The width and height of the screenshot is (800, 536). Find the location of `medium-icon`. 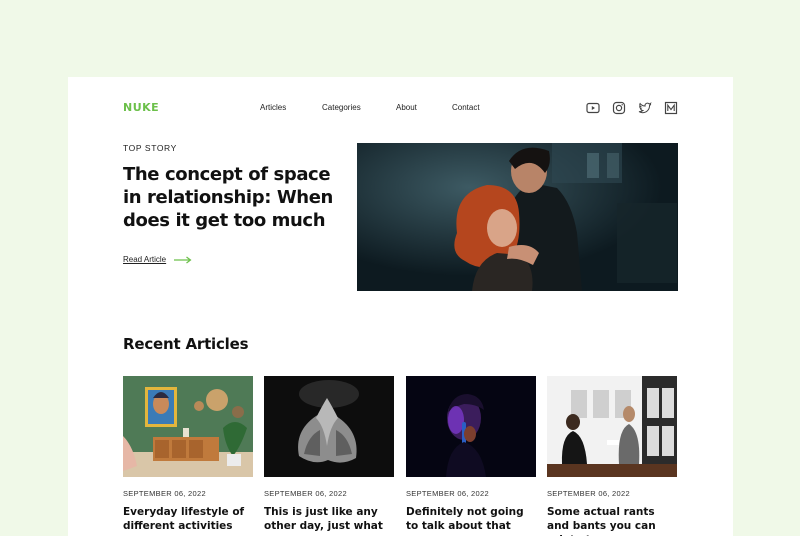

medium-icon is located at coordinates (671, 108).